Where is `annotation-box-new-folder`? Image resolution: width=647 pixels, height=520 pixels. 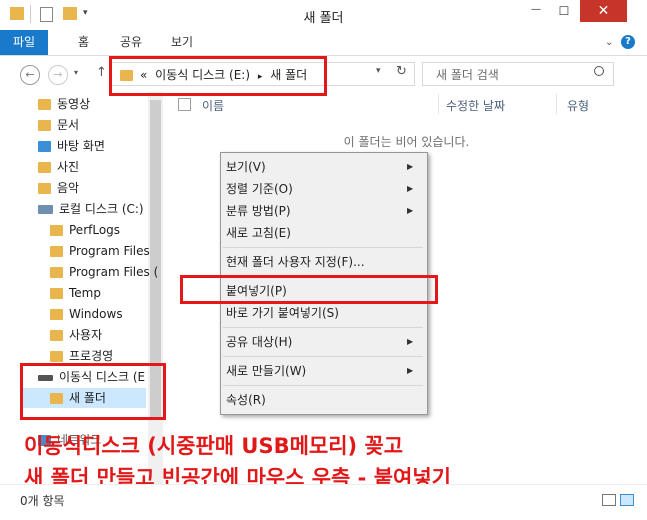 annotation-box-new-folder is located at coordinates (93, 391).